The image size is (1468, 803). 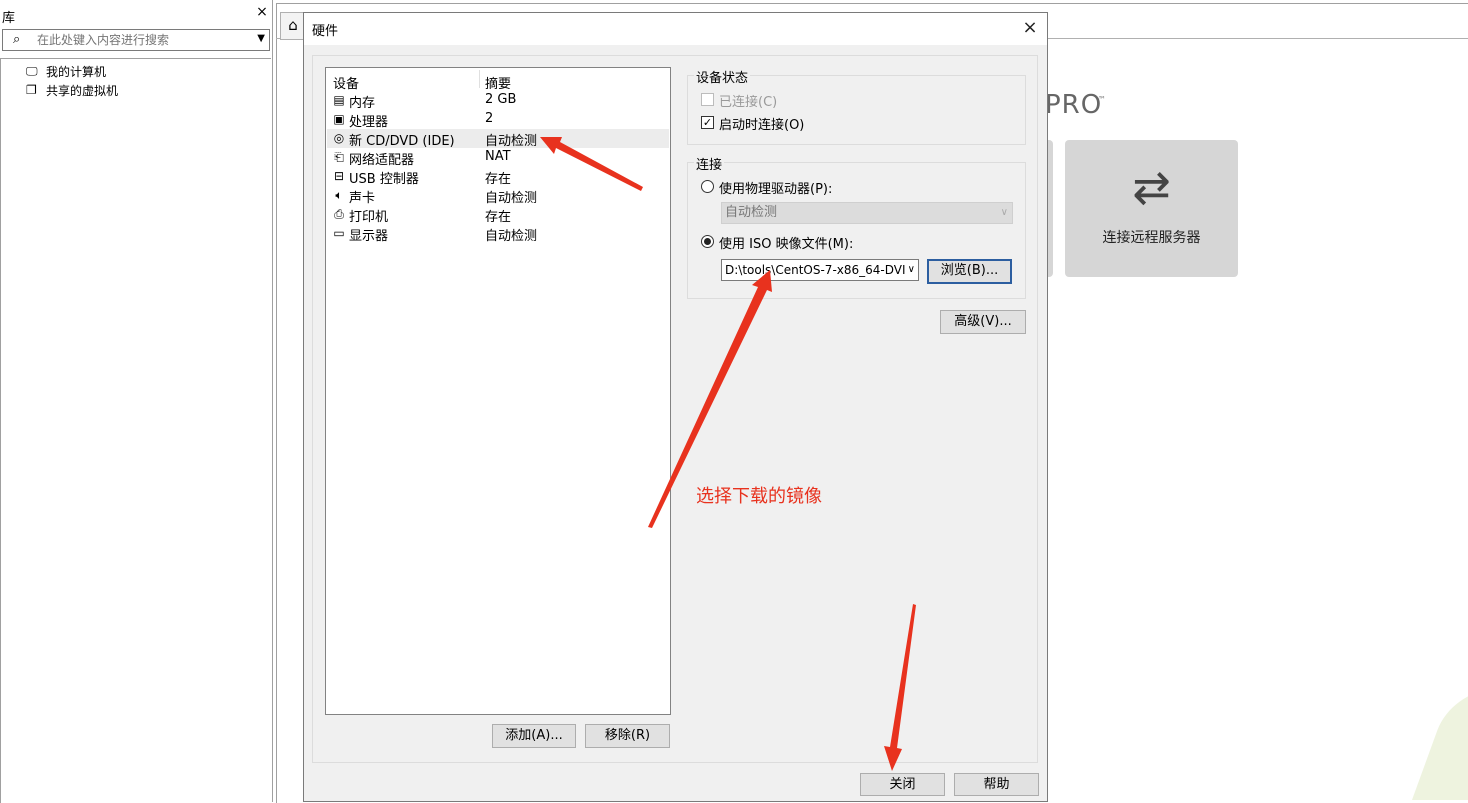 What do you see at coordinates (293, 25) in the screenshot?
I see `home-icon: ⌂` at bounding box center [293, 25].